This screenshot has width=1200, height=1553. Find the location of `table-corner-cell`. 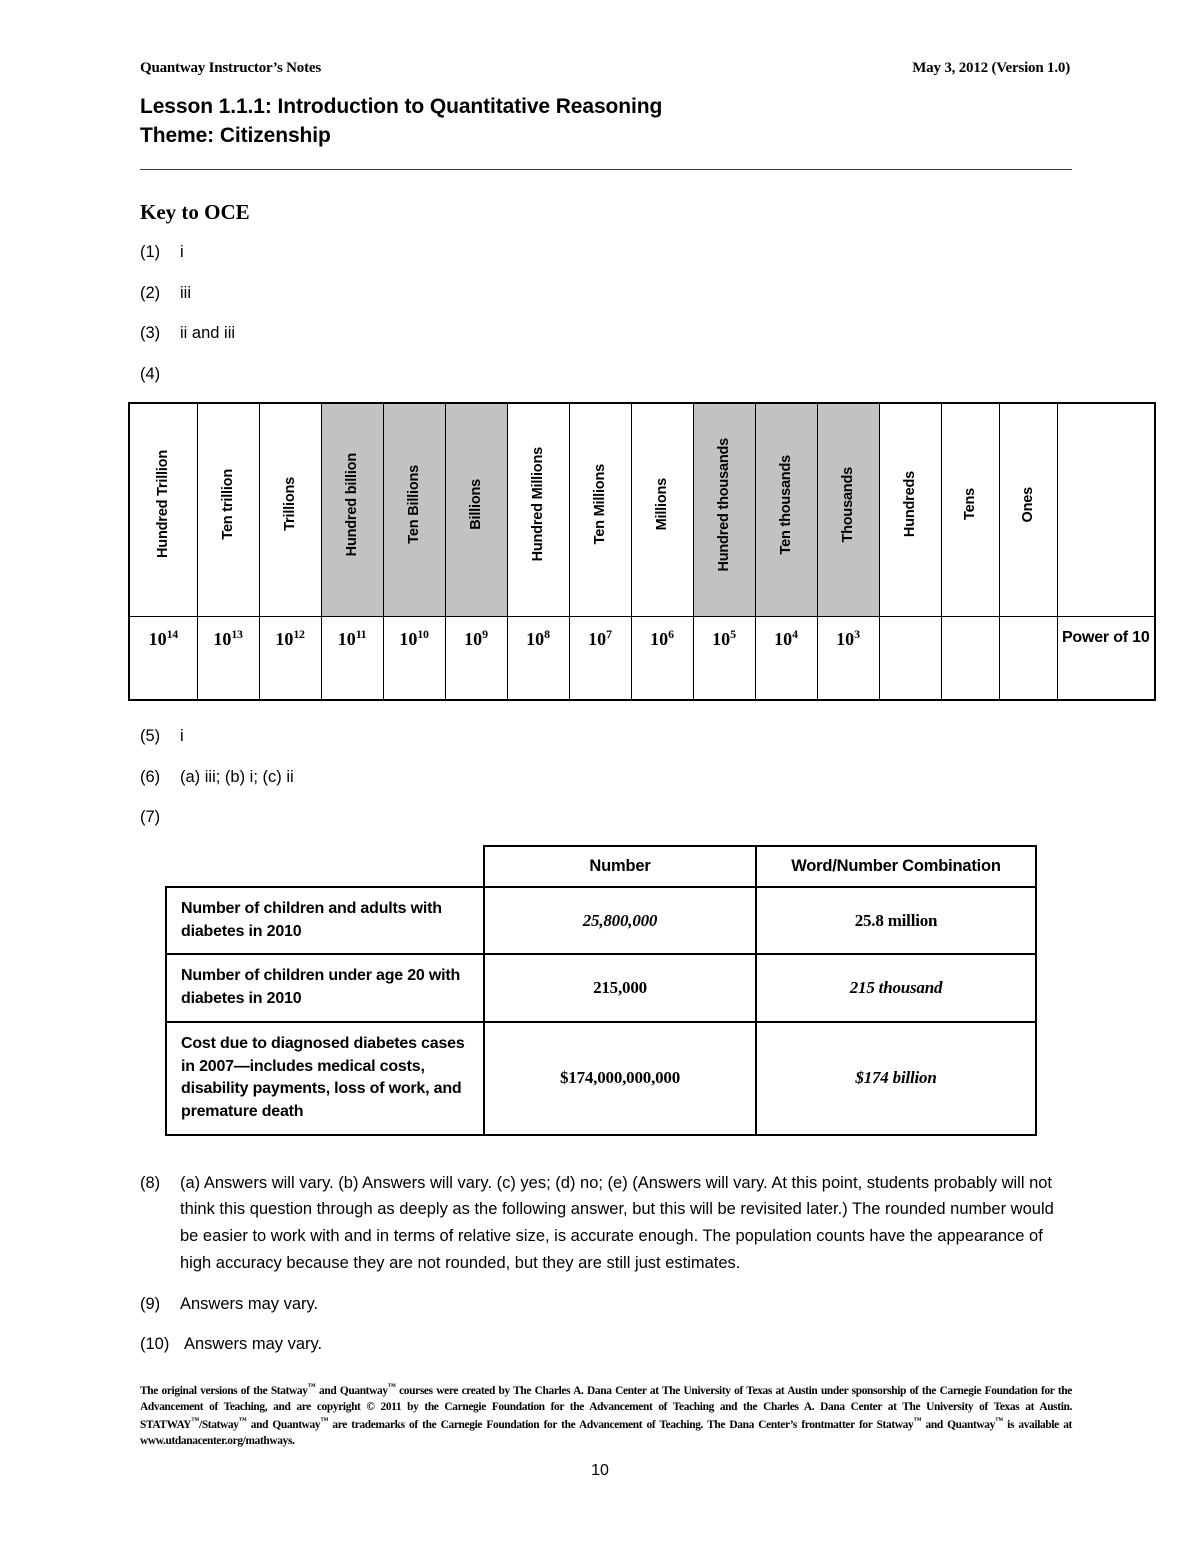

table-corner-cell is located at coordinates (325, 866).